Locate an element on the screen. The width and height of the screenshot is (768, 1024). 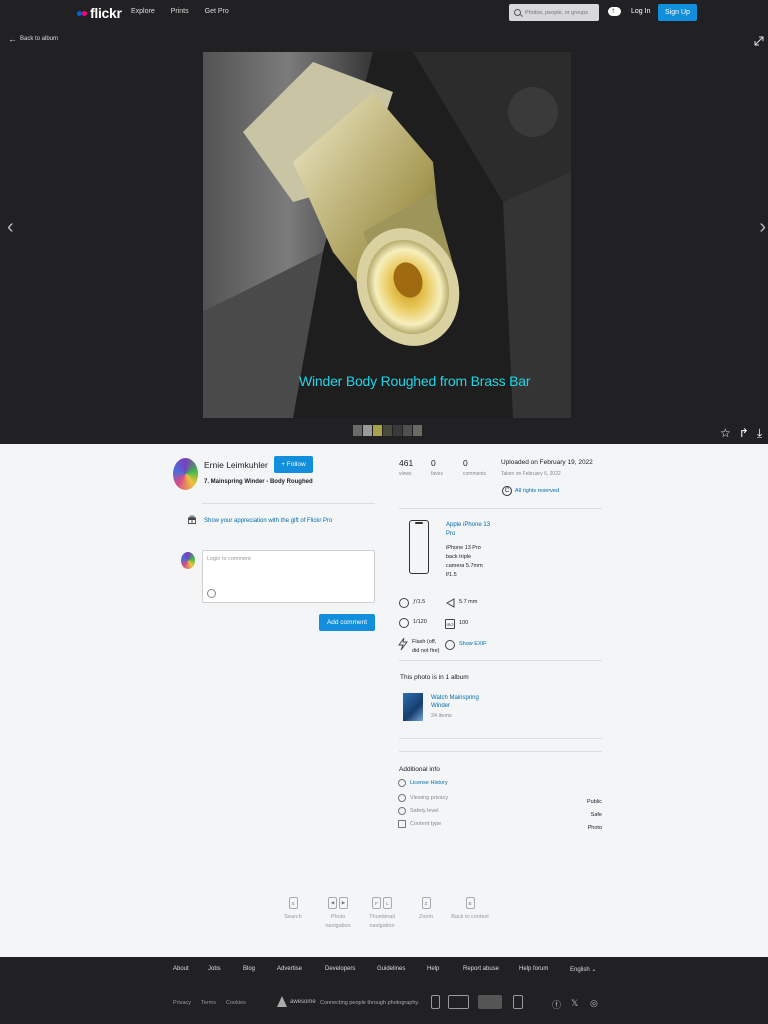
back-arrow-icon: ← is located at coordinates (12, 39).